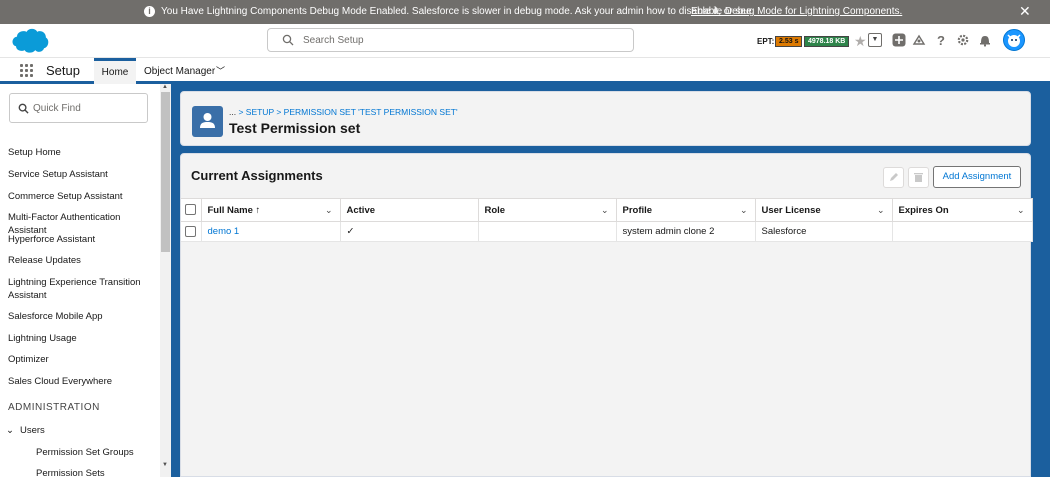 The height and width of the screenshot is (477, 1050). I want to click on sidebar-item-permission-set-groups: Permission Set Groups, so click(103, 452).